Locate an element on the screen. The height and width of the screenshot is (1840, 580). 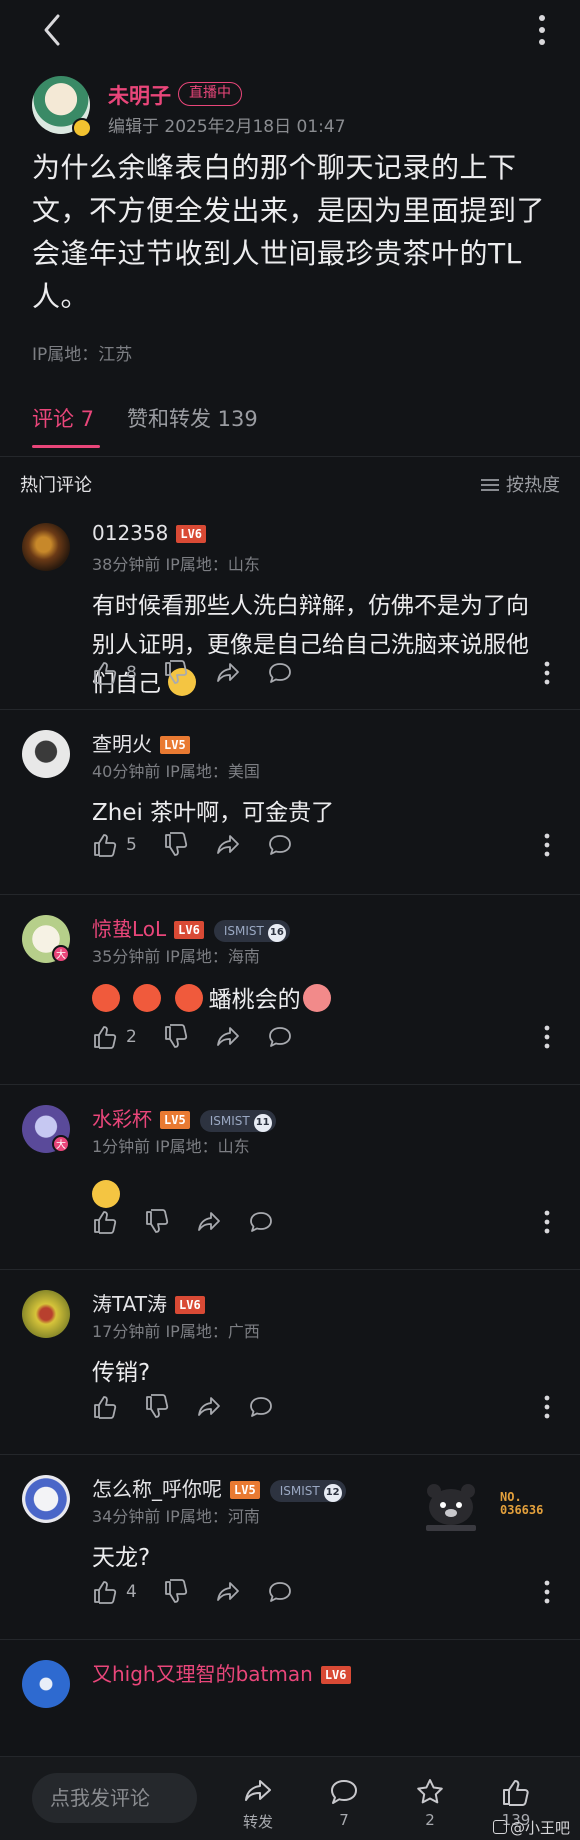
like-button: 4 is located at coordinates (114, 1592).